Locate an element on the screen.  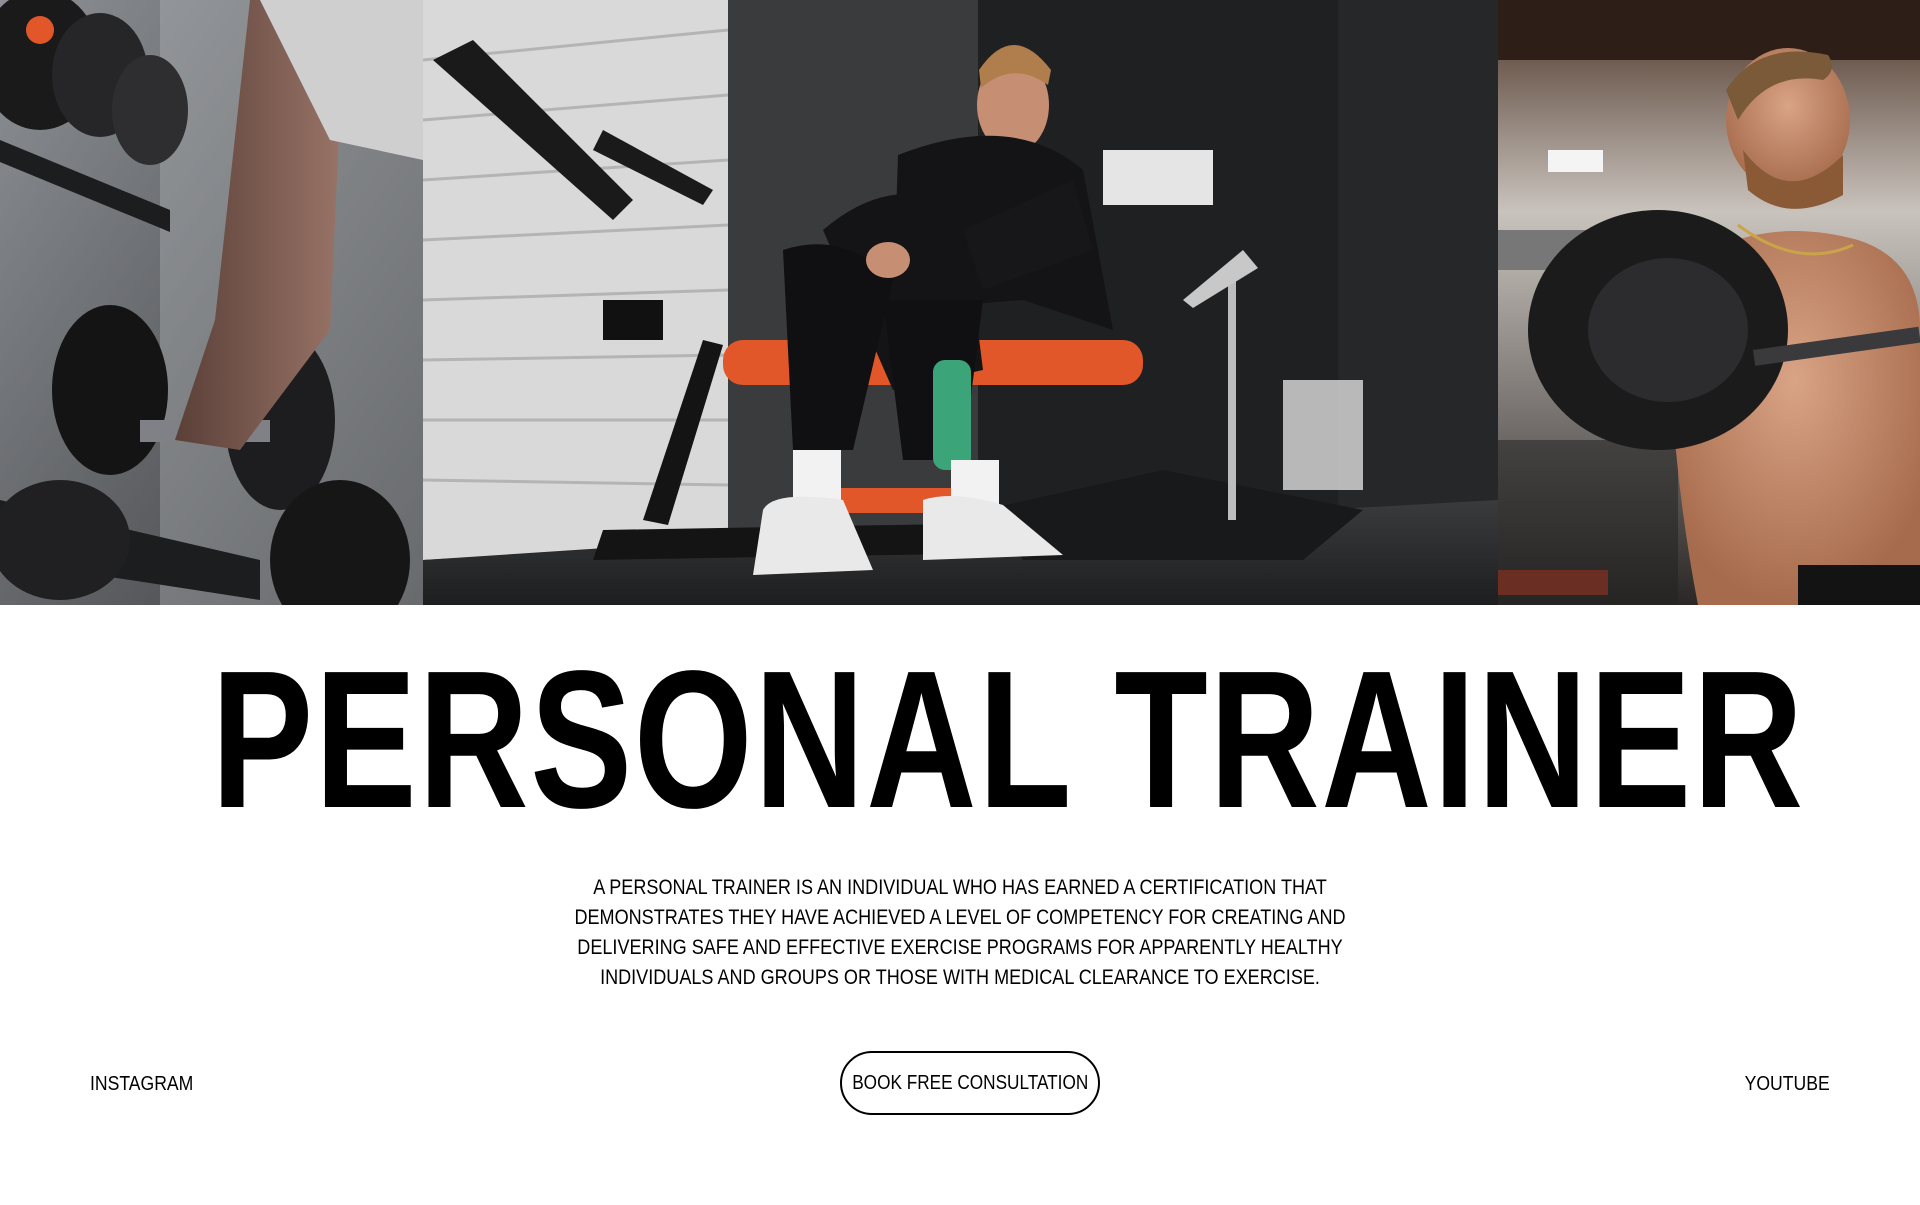
dumbbell-rack-illustration is located at coordinates (211, 302).